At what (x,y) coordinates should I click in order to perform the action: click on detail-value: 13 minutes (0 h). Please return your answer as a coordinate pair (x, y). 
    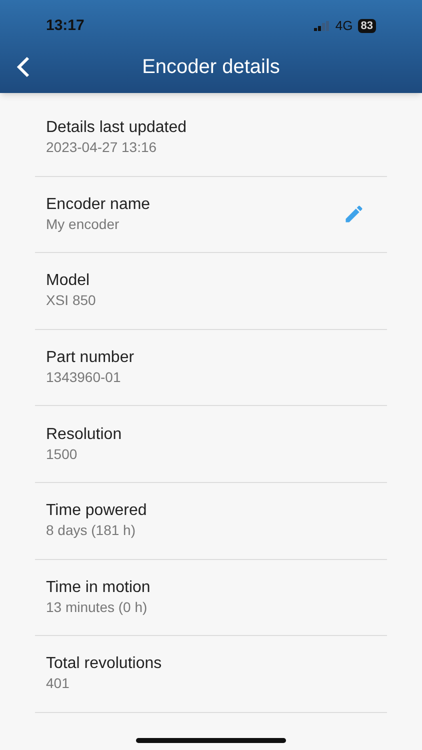
    Looking at the image, I should click on (97, 607).